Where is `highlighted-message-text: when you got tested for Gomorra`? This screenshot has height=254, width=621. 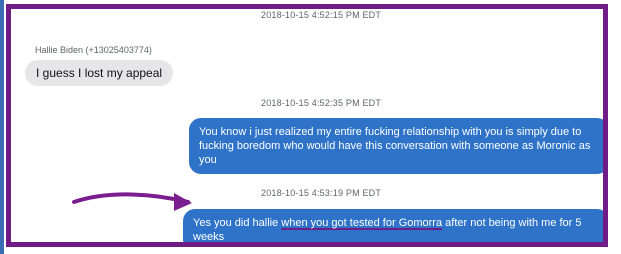
highlighted-message-text: when you got tested for Gomorra is located at coordinates (362, 223).